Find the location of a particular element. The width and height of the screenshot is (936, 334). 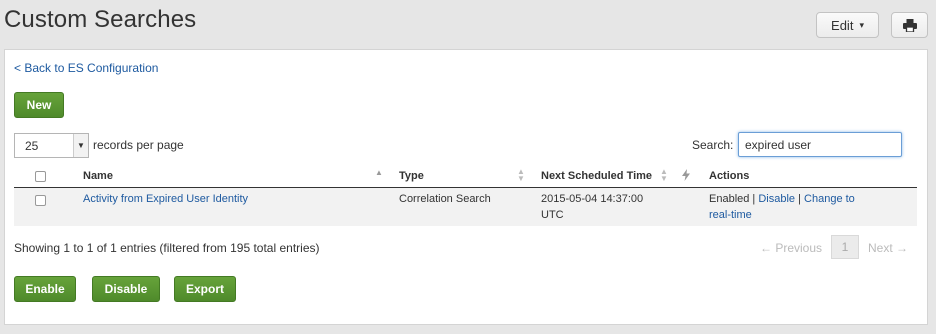

chevron-down-icon: ▾ is located at coordinates (861, 24).